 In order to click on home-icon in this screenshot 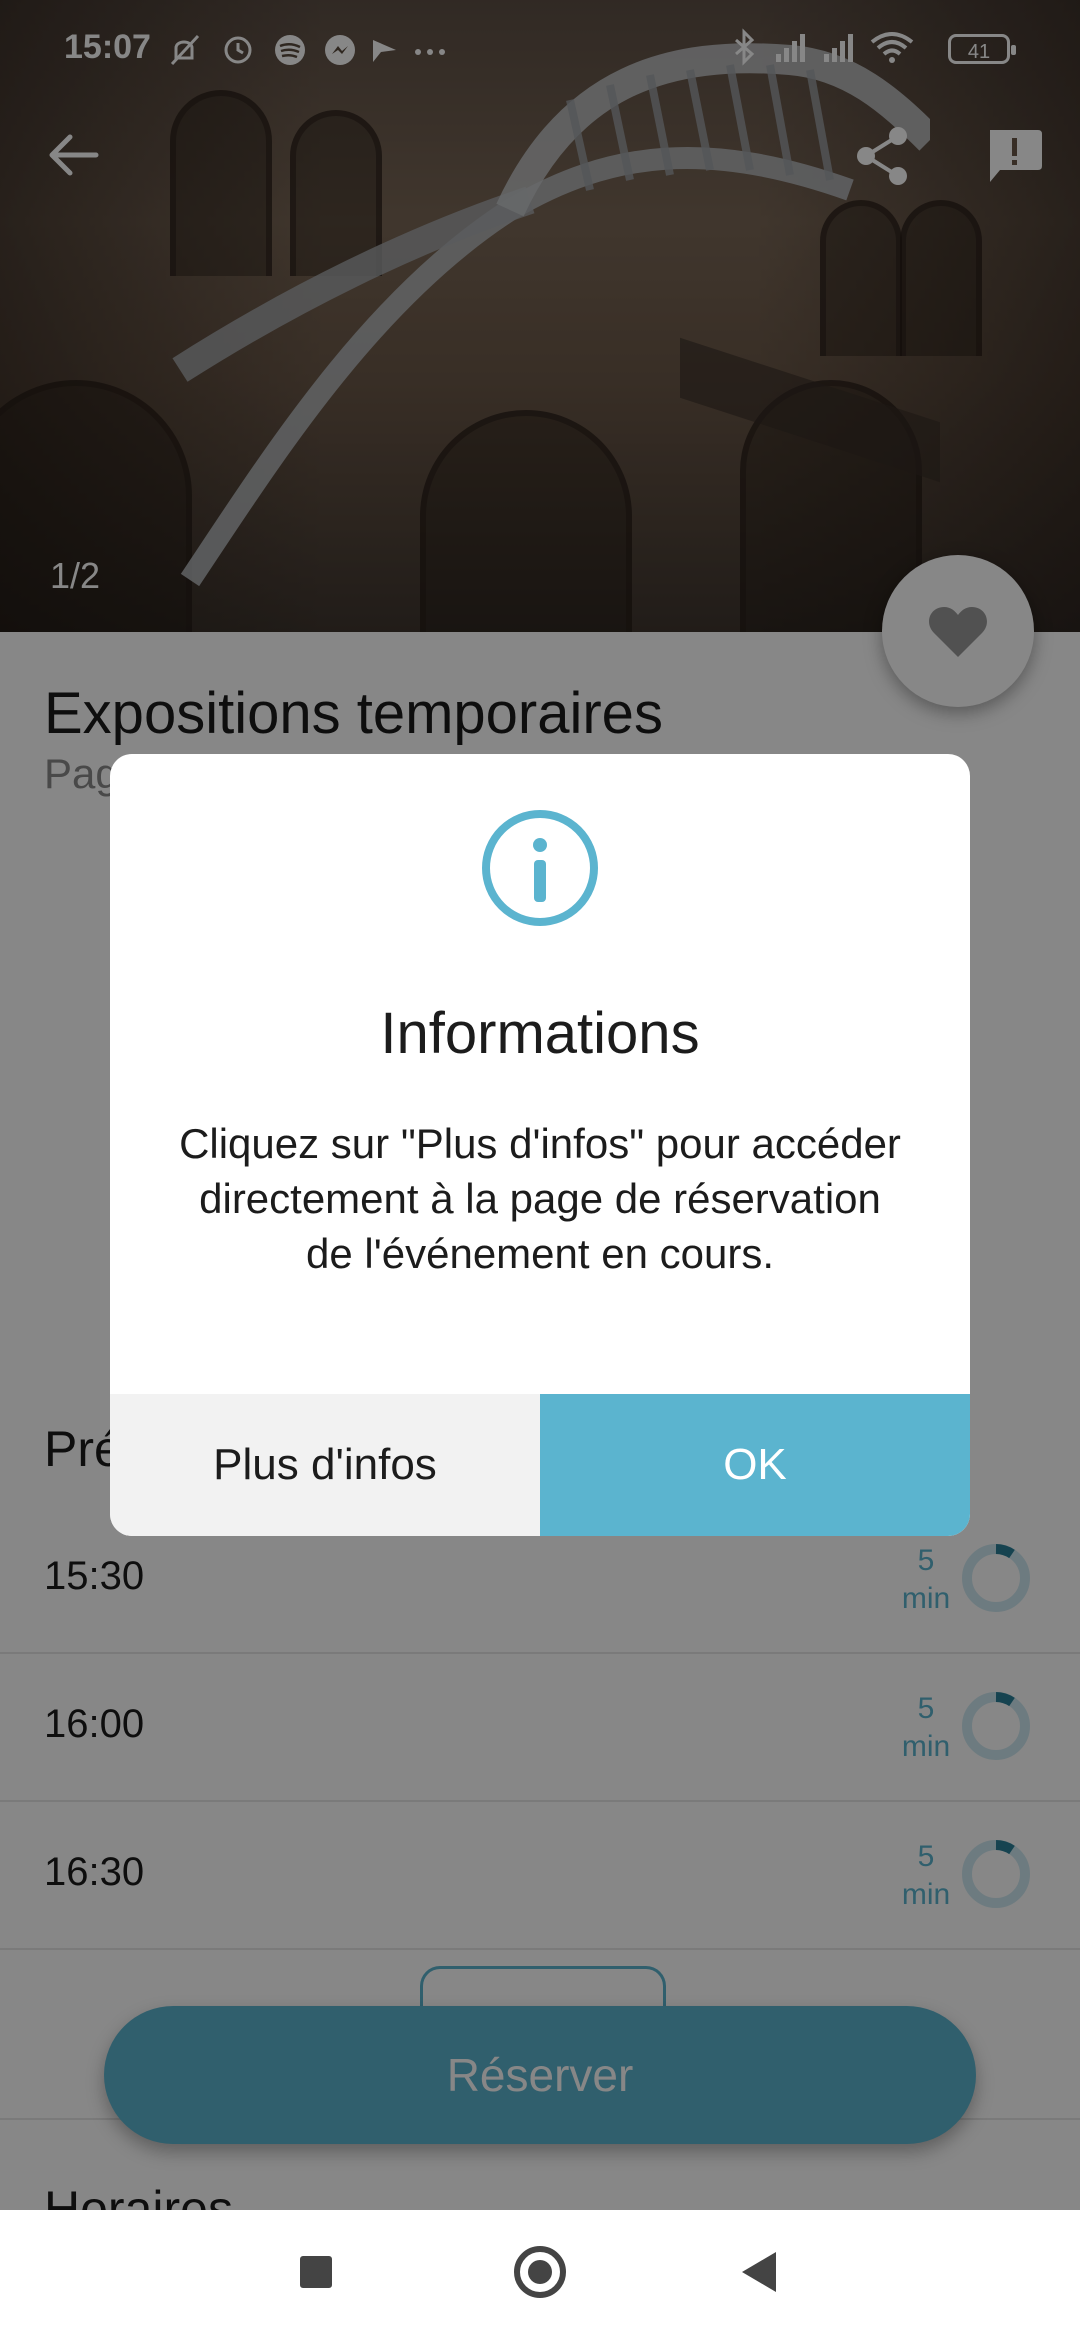, I will do `click(540, 2272)`.